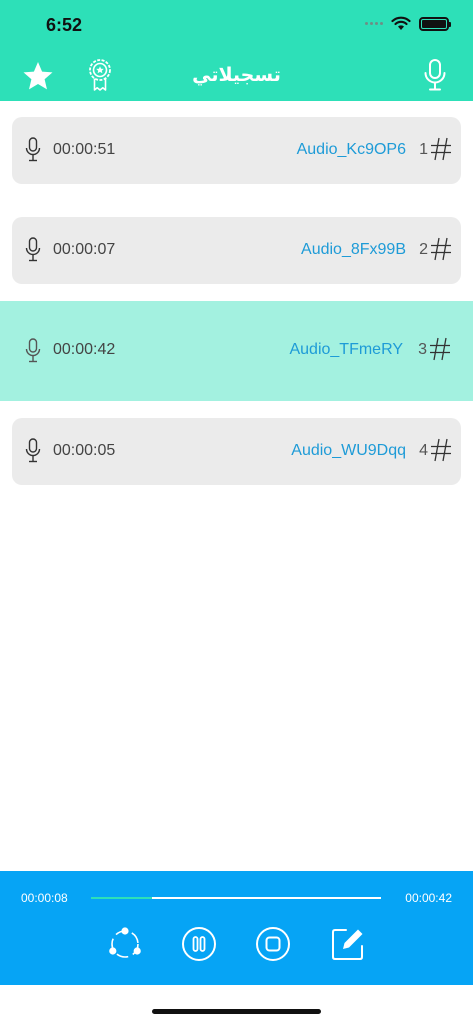  I want to click on recording-duration: 00:00:42, so click(84, 349).